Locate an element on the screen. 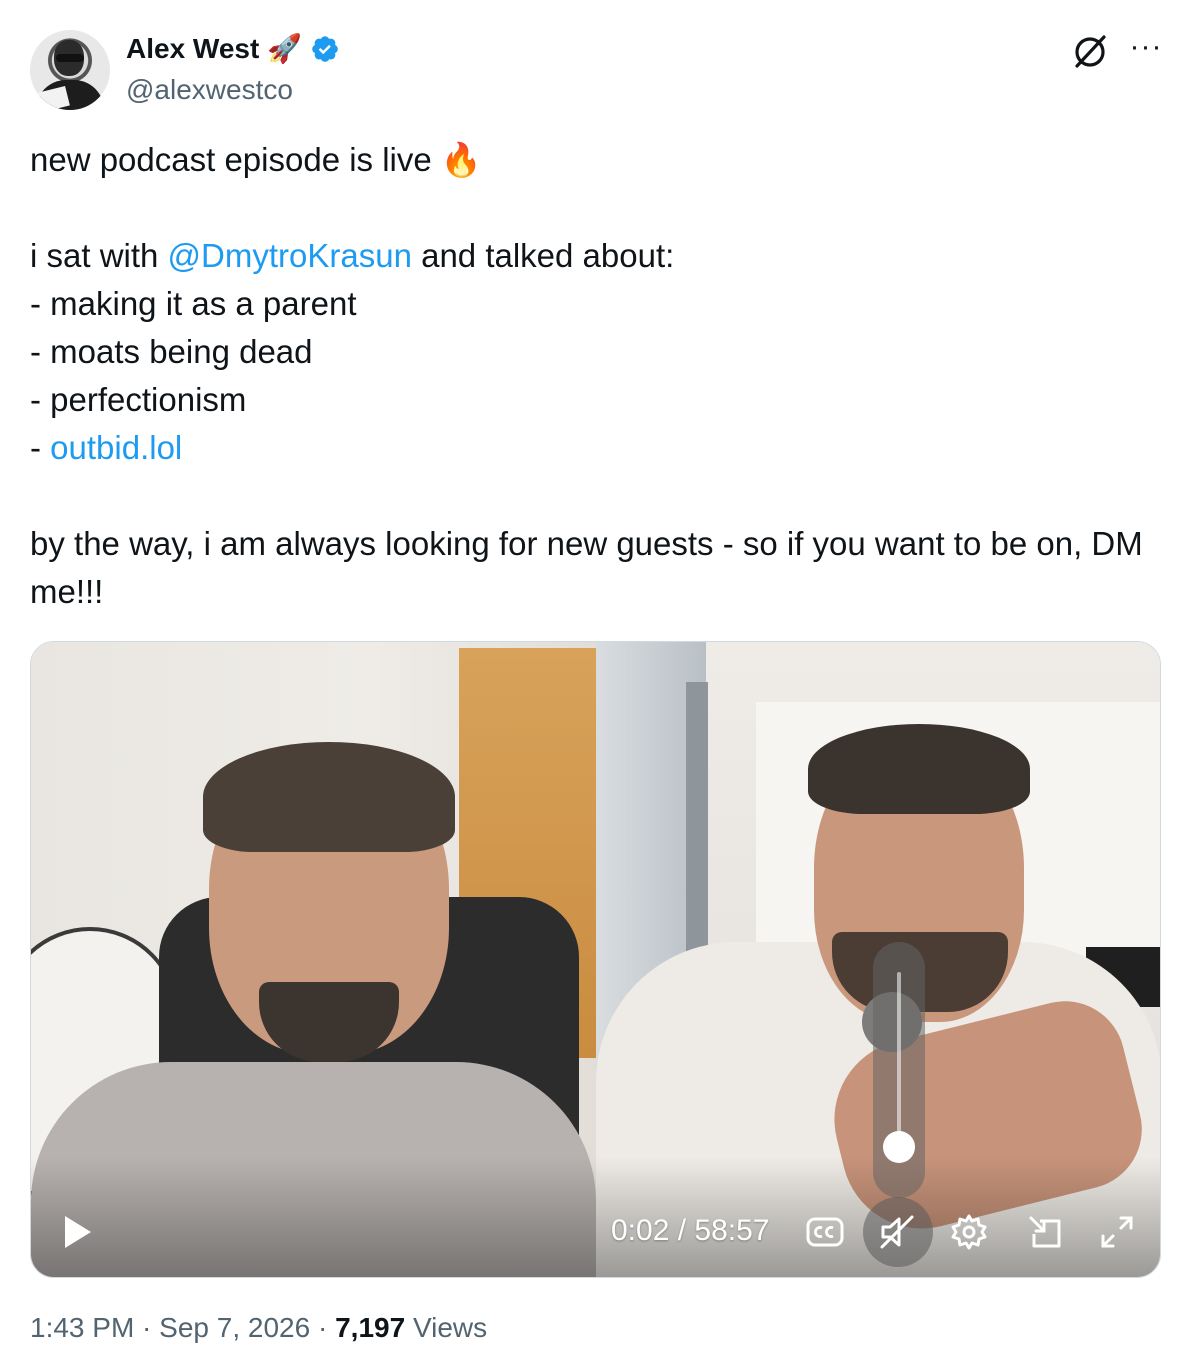 Image resolution: width=1192 pixels, height=1370 pixels. tweet-line-1-text: new podcast episode is live is located at coordinates (235, 159).